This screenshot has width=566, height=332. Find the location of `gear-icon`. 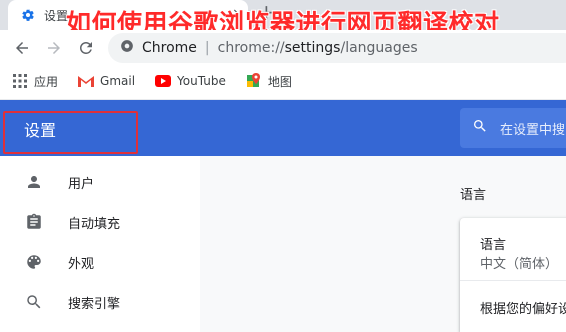

gear-icon is located at coordinates (28, 15).